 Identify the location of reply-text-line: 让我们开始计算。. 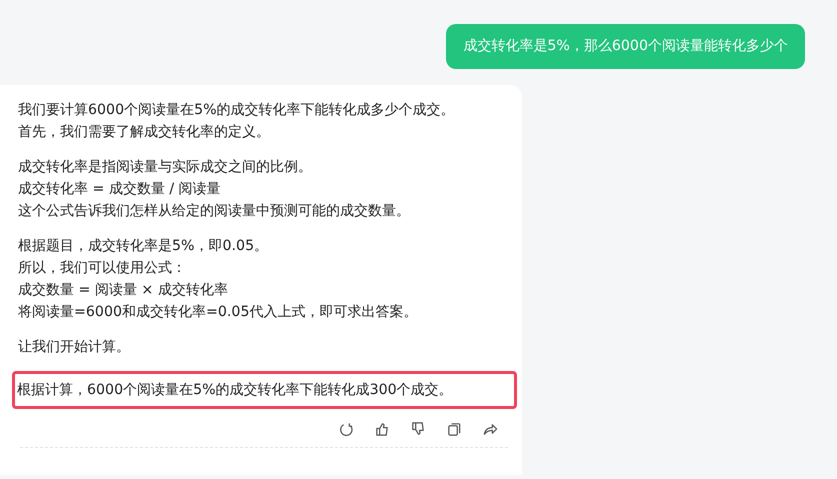
(74, 348).